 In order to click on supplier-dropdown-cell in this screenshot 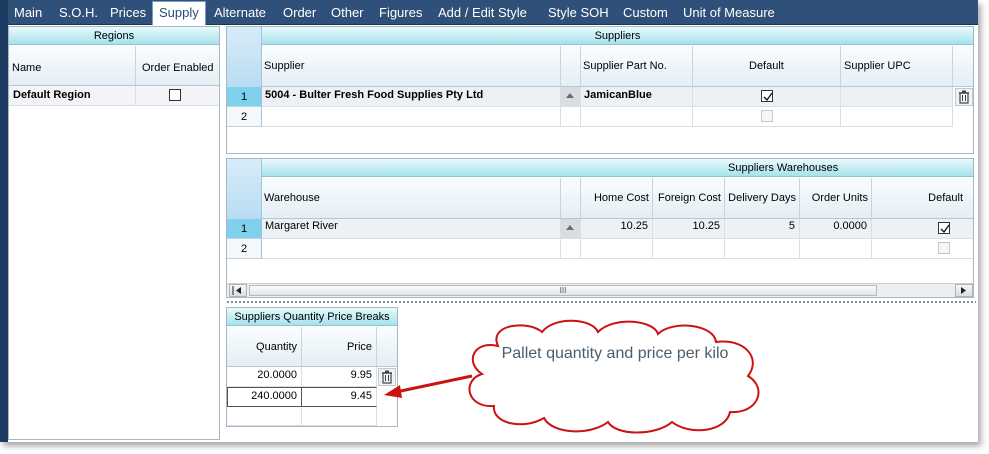, I will do `click(571, 117)`.